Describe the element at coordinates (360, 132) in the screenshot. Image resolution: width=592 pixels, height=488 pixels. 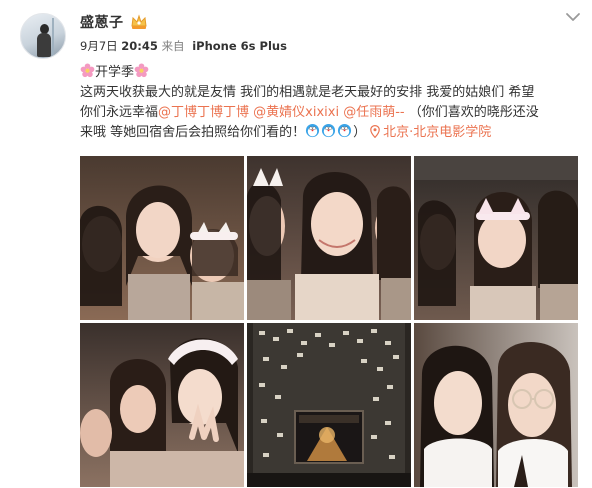
I see `post-line-4-close: ）` at that location.